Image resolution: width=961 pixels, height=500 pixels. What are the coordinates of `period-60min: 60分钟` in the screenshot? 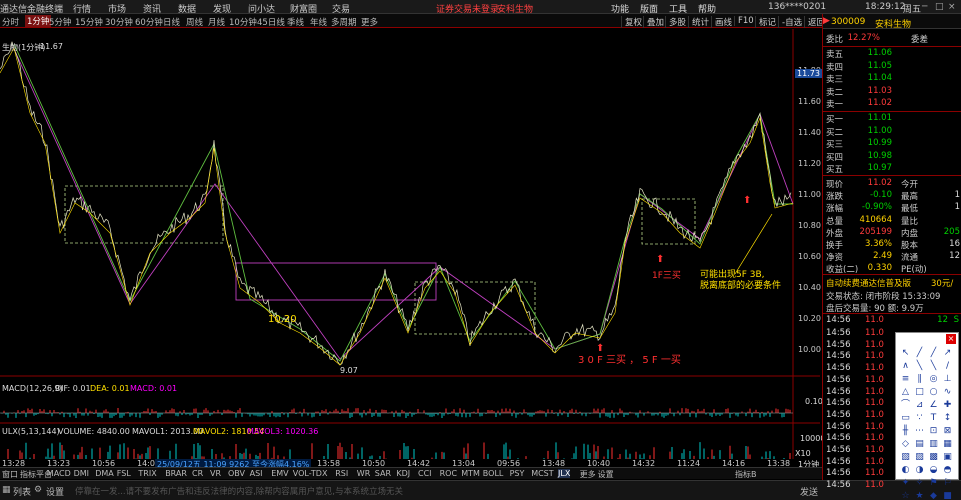 It's located at (149, 22).